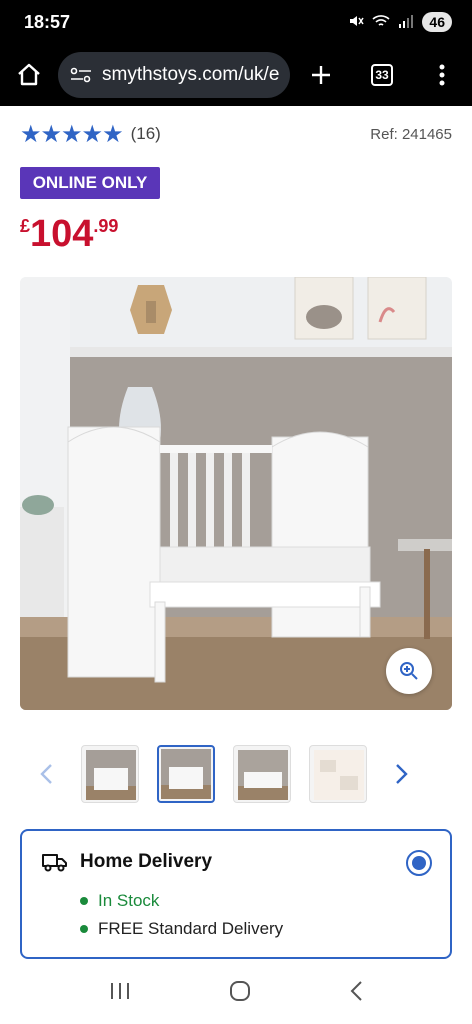 The height and width of the screenshot is (1024, 472). What do you see at coordinates (240, 990) in the screenshot?
I see `home-circle-icon` at bounding box center [240, 990].